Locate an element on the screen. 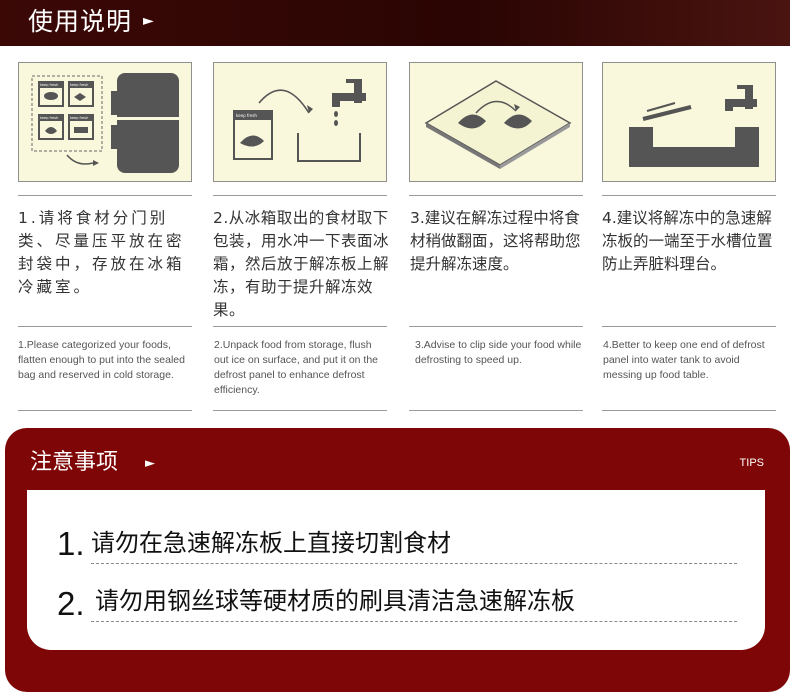  instructions-header: 使用说明 ► is located at coordinates (395, 23).